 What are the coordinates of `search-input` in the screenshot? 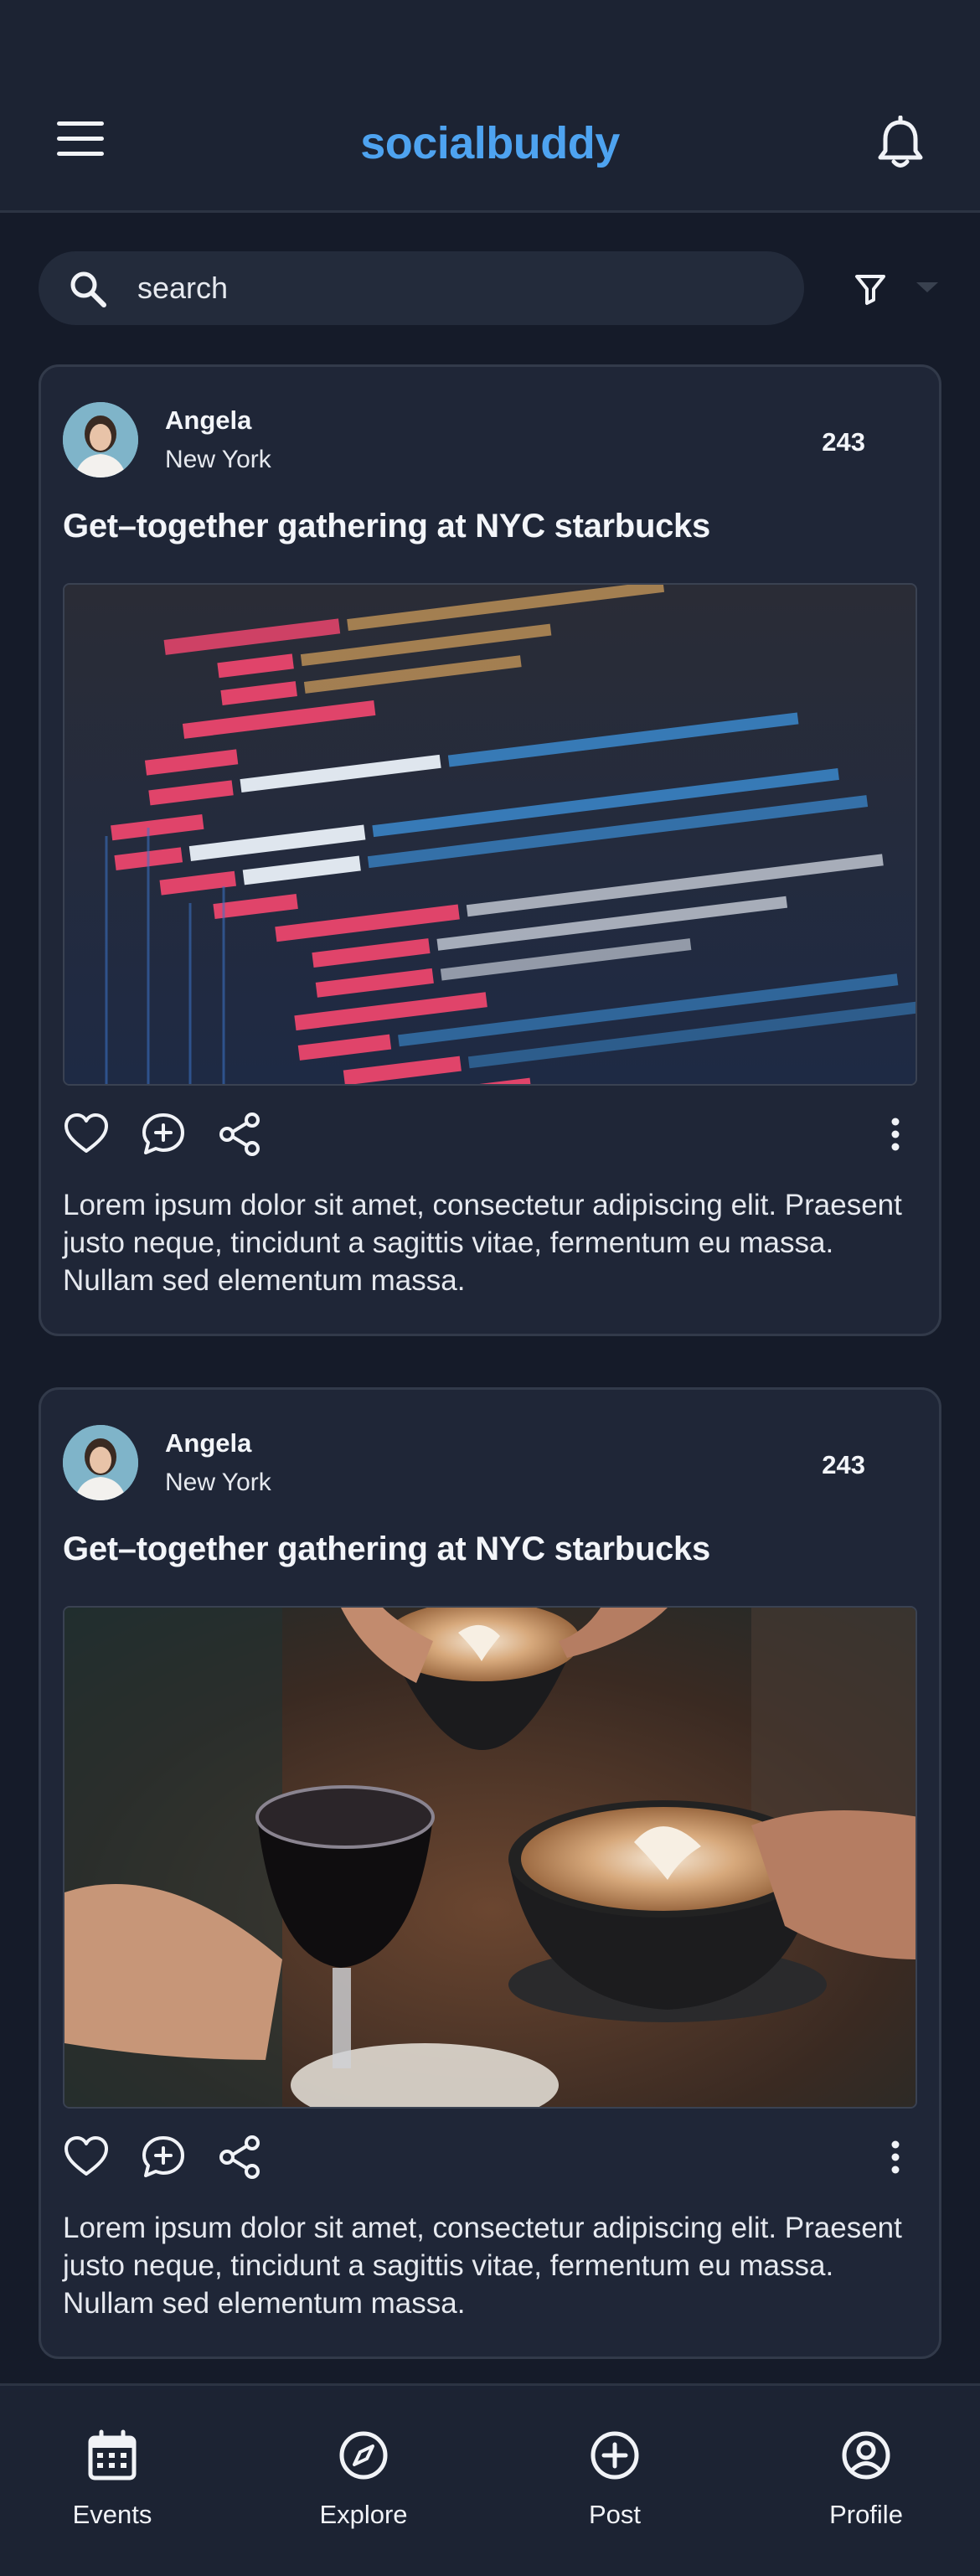 It's located at (456, 288).